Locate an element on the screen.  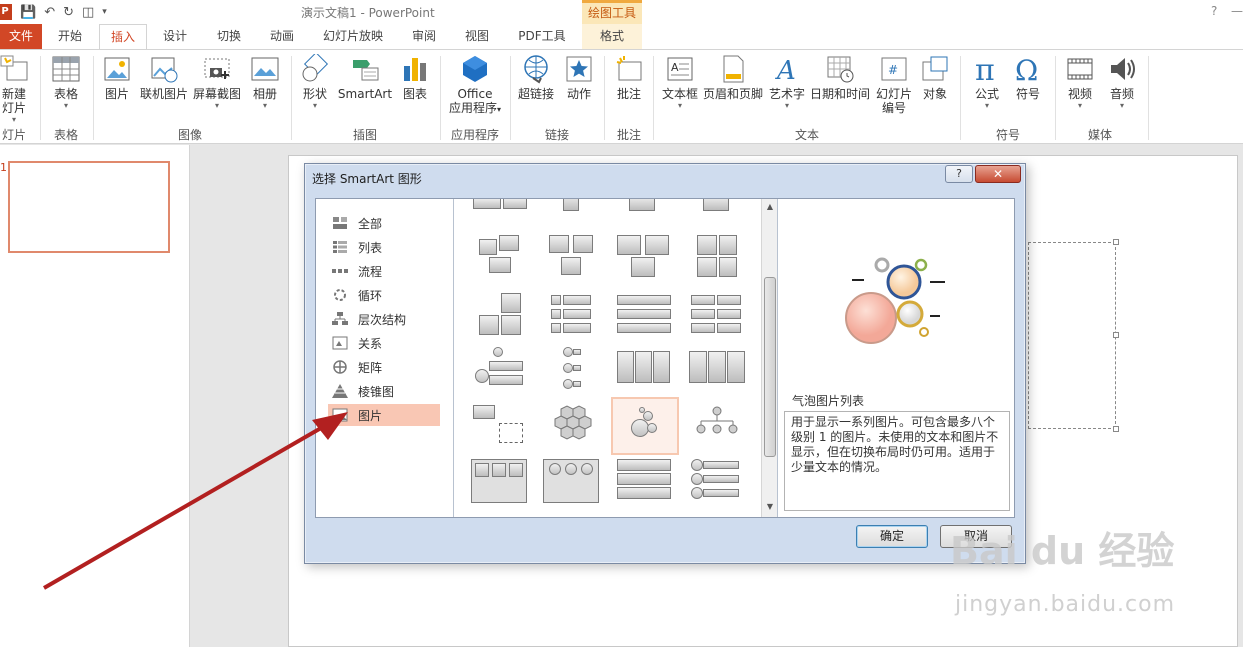
save-icon: 💾 is located at coordinates (28, 12).